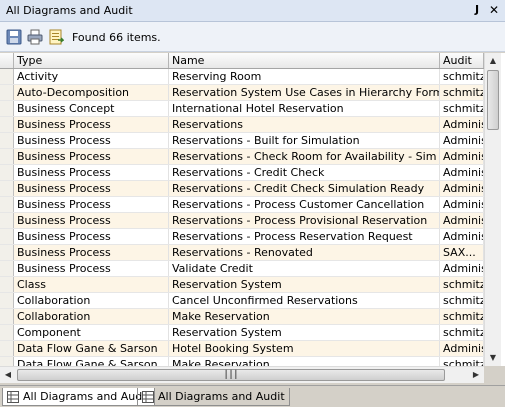 Image resolution: width=505 pixels, height=407 pixels. What do you see at coordinates (91, 76) in the screenshot?
I see `cell-type: Activity` at bounding box center [91, 76].